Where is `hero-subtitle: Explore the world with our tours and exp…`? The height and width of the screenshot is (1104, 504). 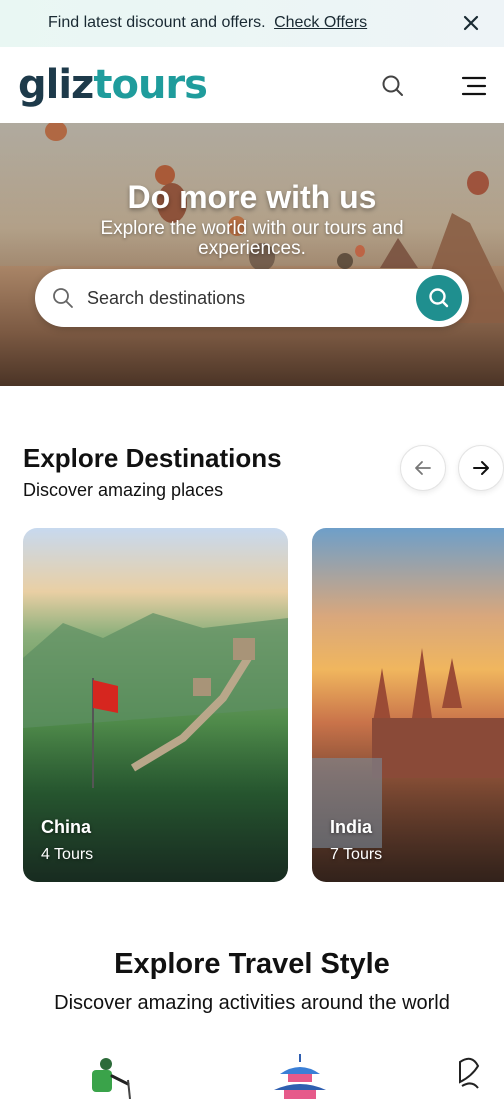 hero-subtitle: Explore the world with our tours and exp… is located at coordinates (252, 238).